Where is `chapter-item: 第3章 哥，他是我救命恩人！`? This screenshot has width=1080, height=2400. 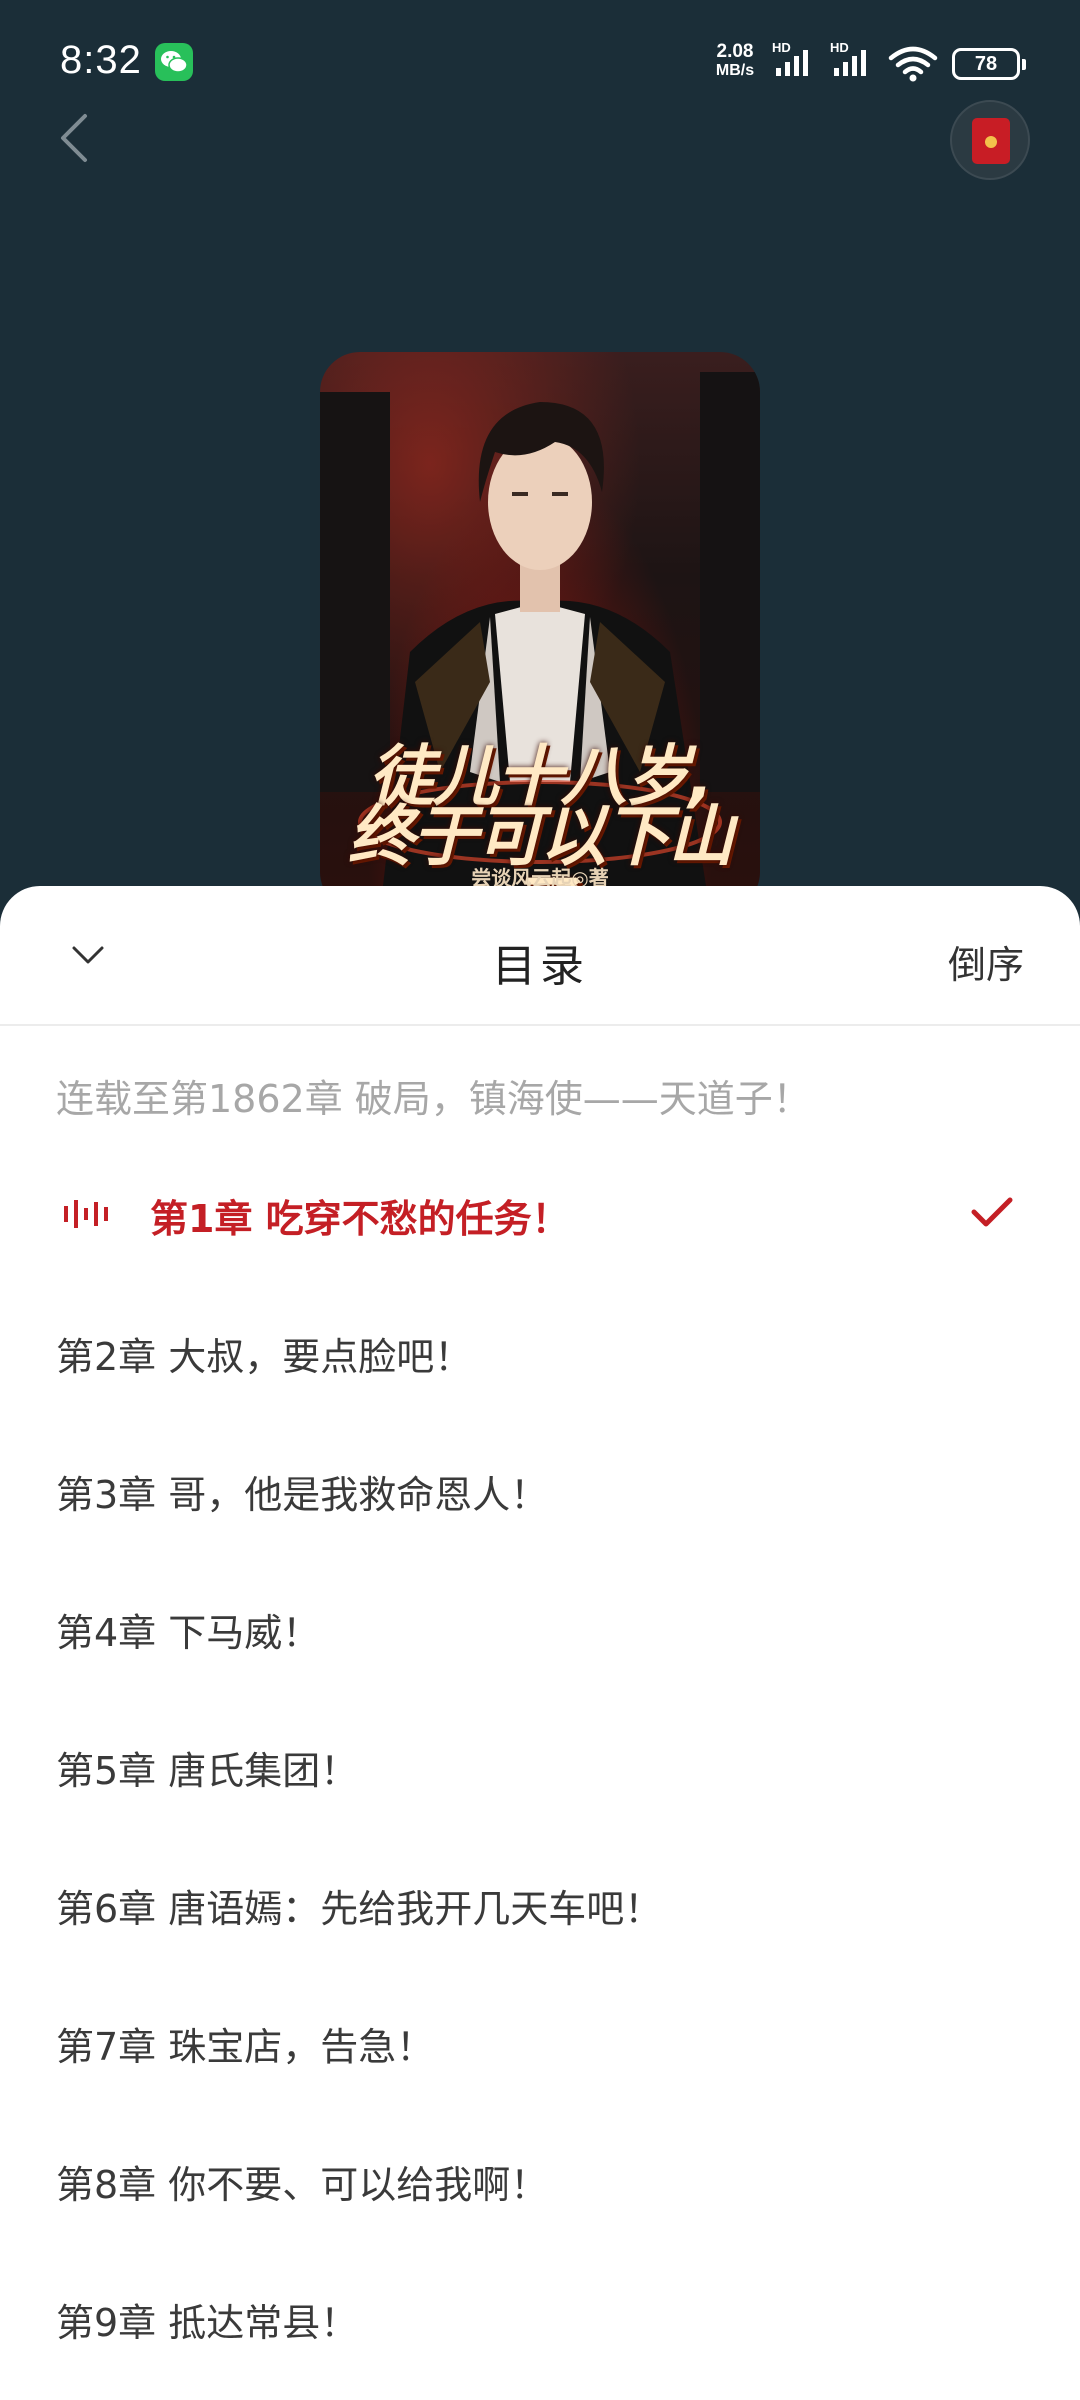 chapter-item: 第3章 哥，他是我救命恩人！ is located at coordinates (540, 1489).